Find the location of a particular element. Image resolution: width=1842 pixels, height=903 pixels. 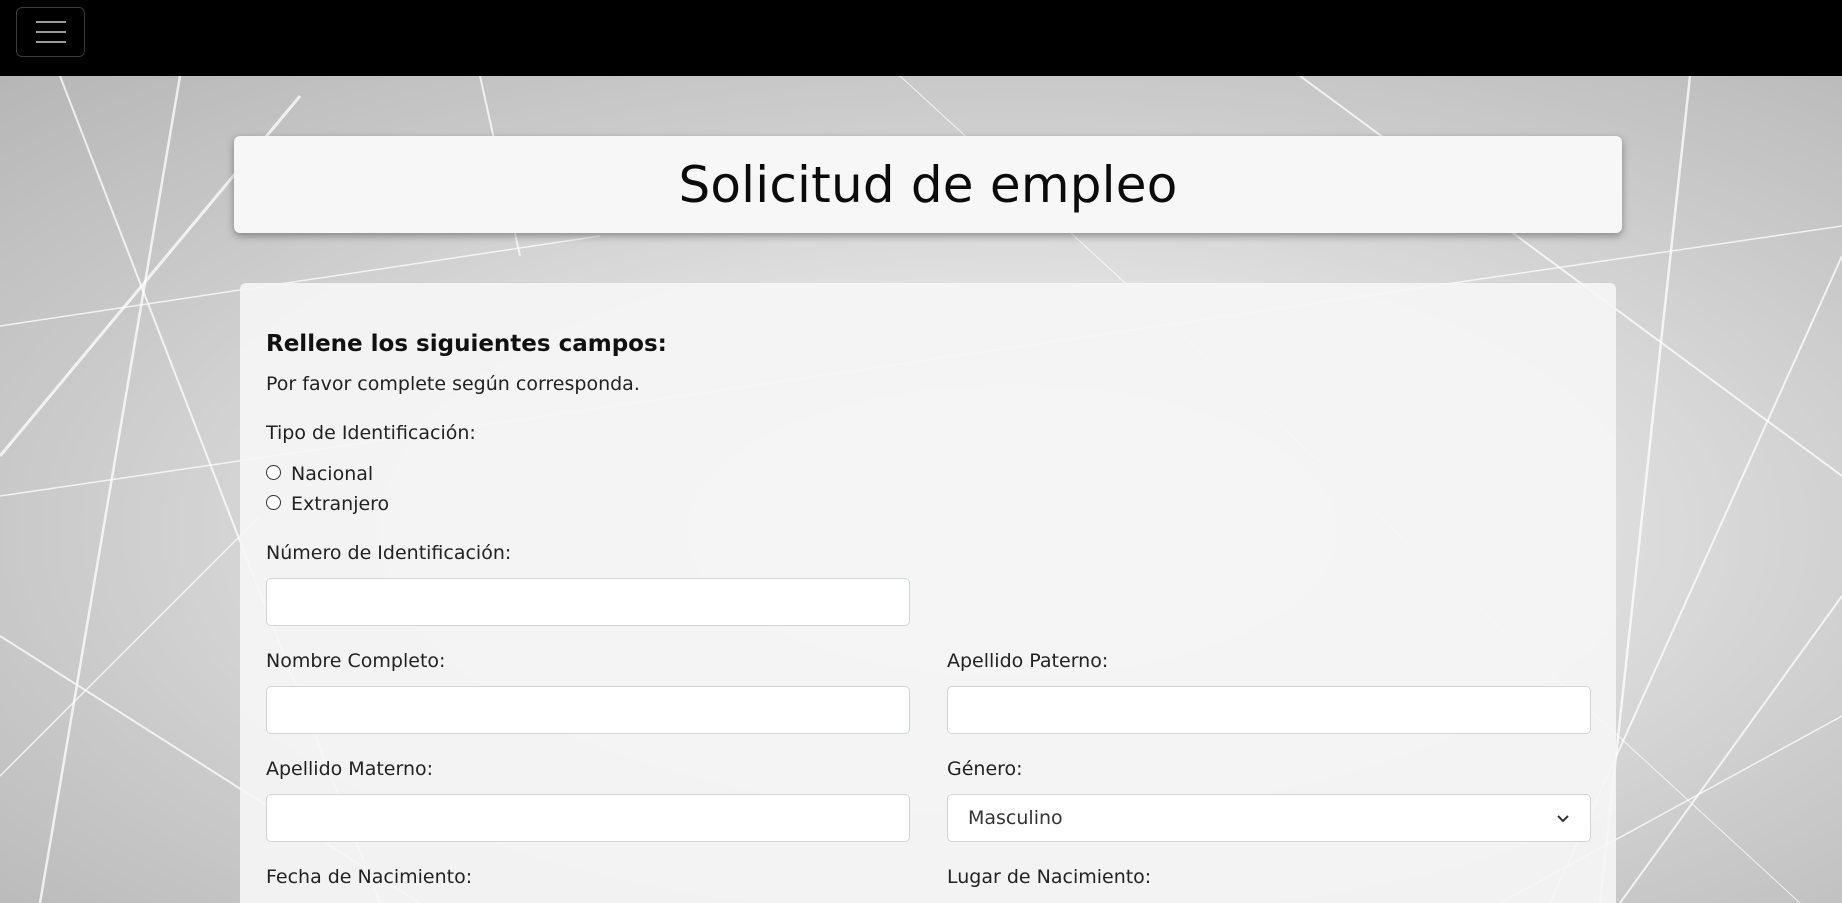

maternal-surname-label: Apellido Materno: is located at coordinates (350, 769).